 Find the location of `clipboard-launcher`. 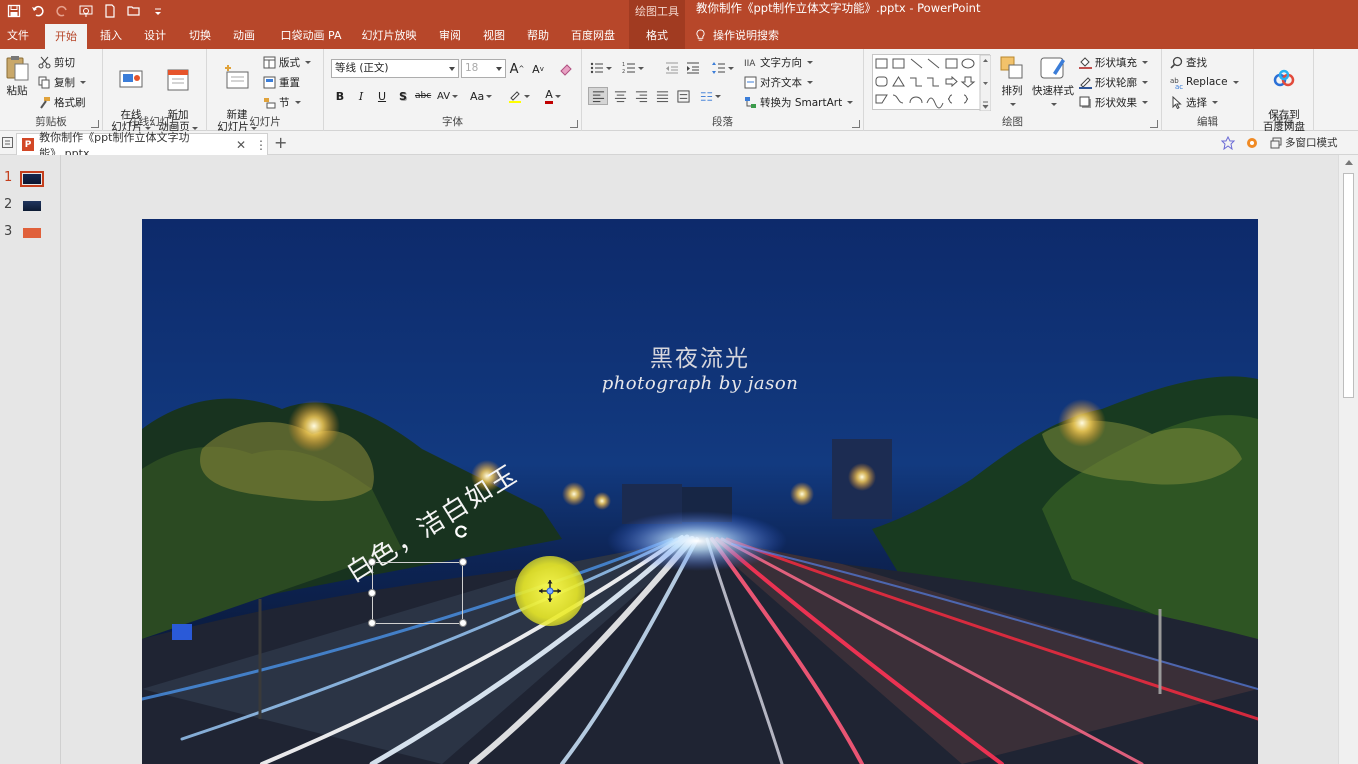

clipboard-launcher is located at coordinates (95, 124).